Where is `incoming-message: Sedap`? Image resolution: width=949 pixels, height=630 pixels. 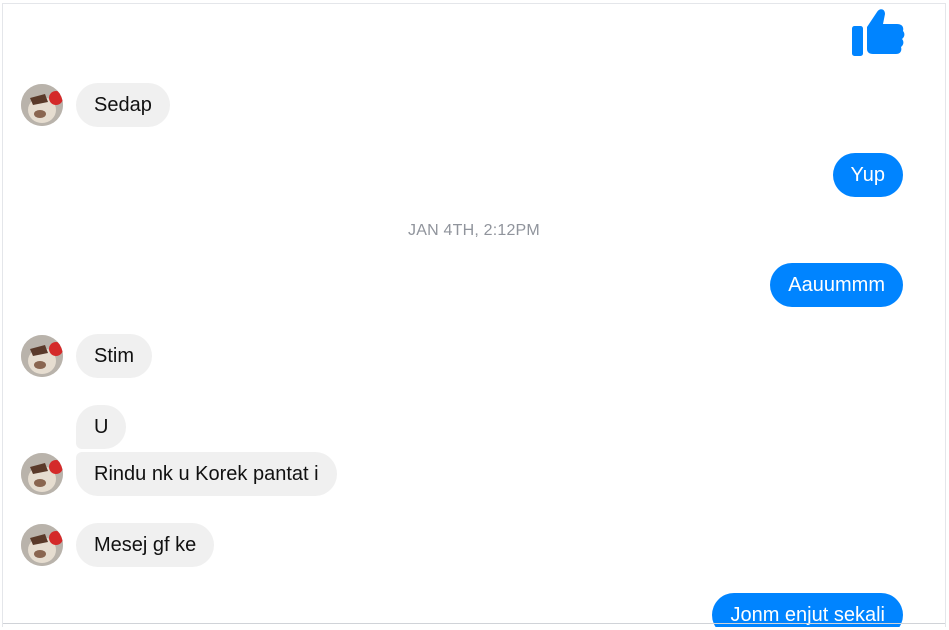
incoming-message: Sedap is located at coordinates (123, 105).